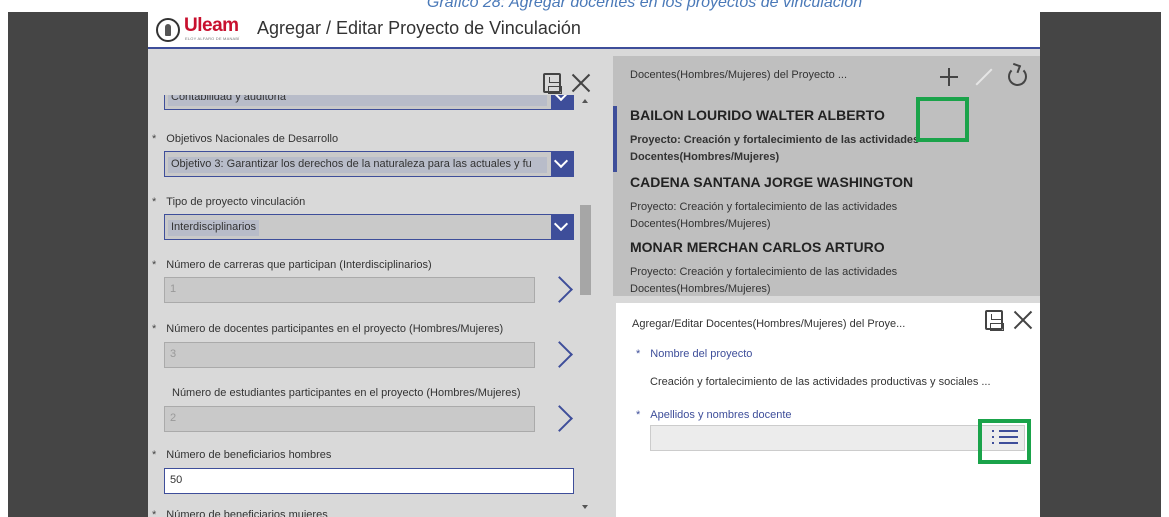  Describe the element at coordinates (349, 419) in the screenshot. I see `students-count-field: 2` at that location.